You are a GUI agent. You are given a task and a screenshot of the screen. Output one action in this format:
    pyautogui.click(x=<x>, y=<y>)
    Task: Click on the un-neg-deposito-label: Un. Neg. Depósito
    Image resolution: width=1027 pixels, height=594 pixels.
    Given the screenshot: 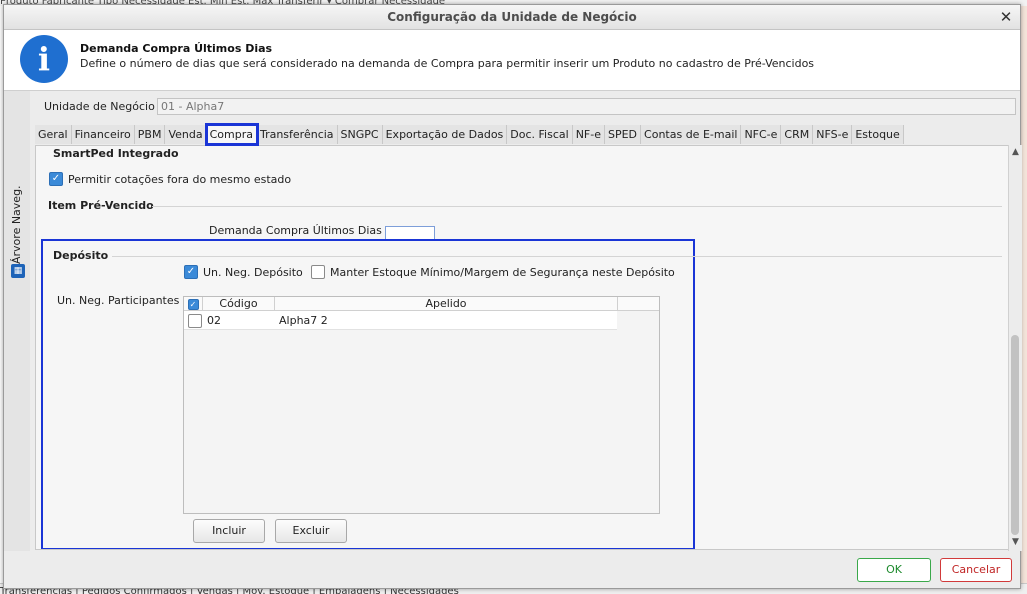 What is the action you would take?
    pyautogui.click(x=253, y=272)
    